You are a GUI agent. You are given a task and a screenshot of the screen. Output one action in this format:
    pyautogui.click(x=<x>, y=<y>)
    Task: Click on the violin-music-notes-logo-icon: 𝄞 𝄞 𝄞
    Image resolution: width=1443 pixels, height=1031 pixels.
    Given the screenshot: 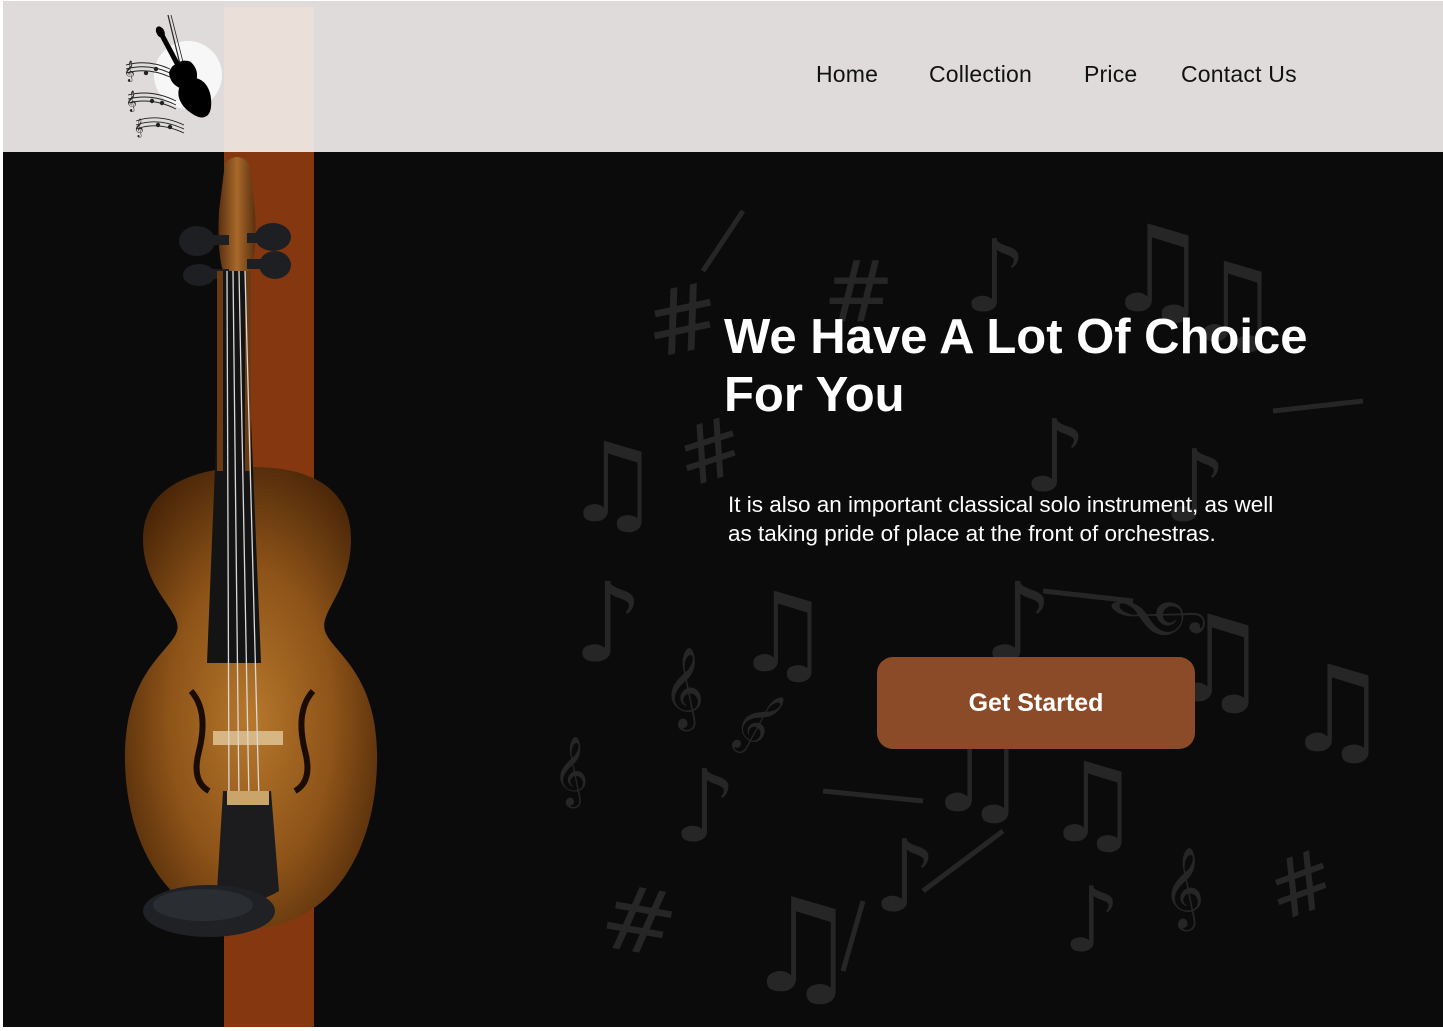 What is the action you would take?
    pyautogui.click(x=174, y=76)
    